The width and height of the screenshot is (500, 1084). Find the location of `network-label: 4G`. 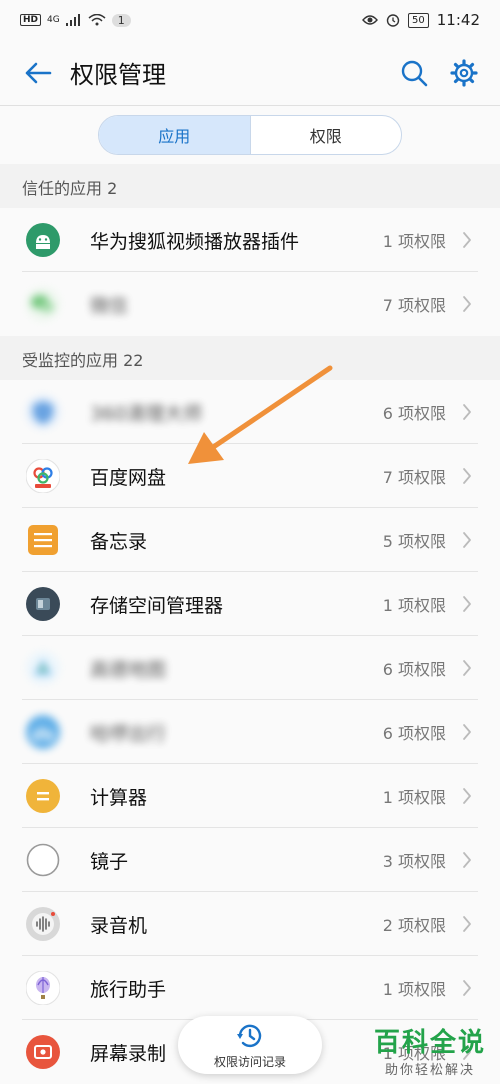

network-label: 4G is located at coordinates (53, 20).